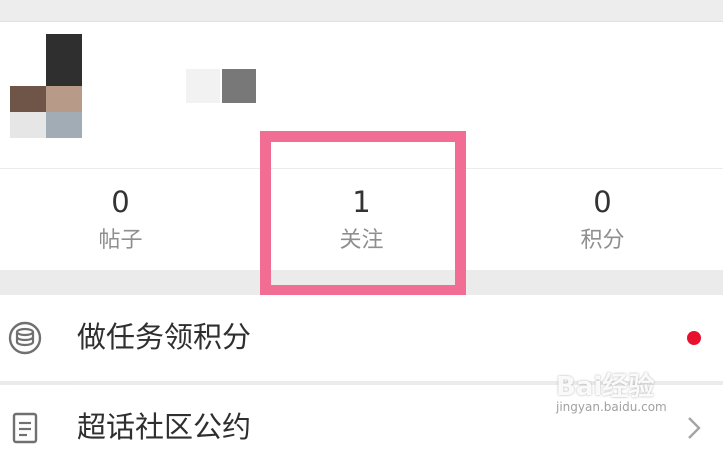  Describe the element at coordinates (361, 11) in the screenshot. I see `top-strip` at that location.